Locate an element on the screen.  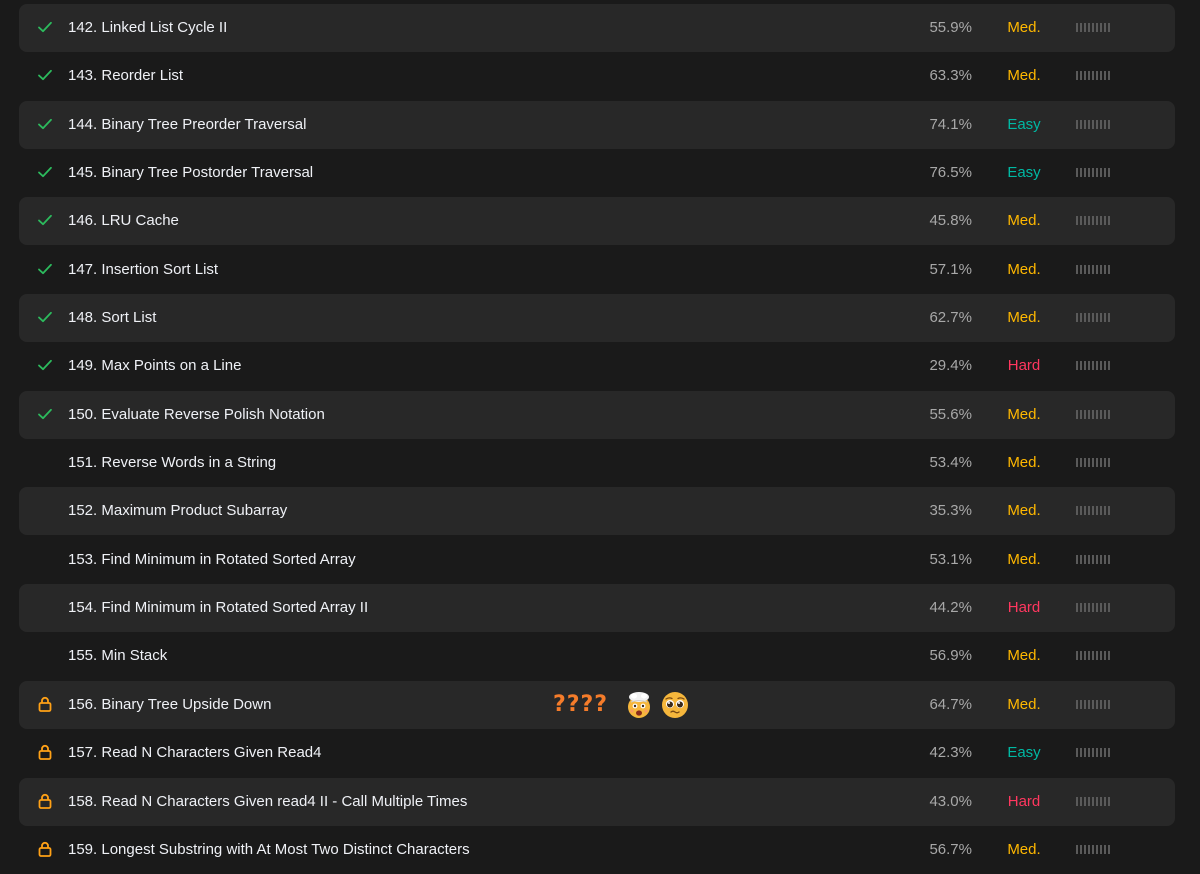
acceptance-rate: 76.5% is located at coordinates (950, 173).